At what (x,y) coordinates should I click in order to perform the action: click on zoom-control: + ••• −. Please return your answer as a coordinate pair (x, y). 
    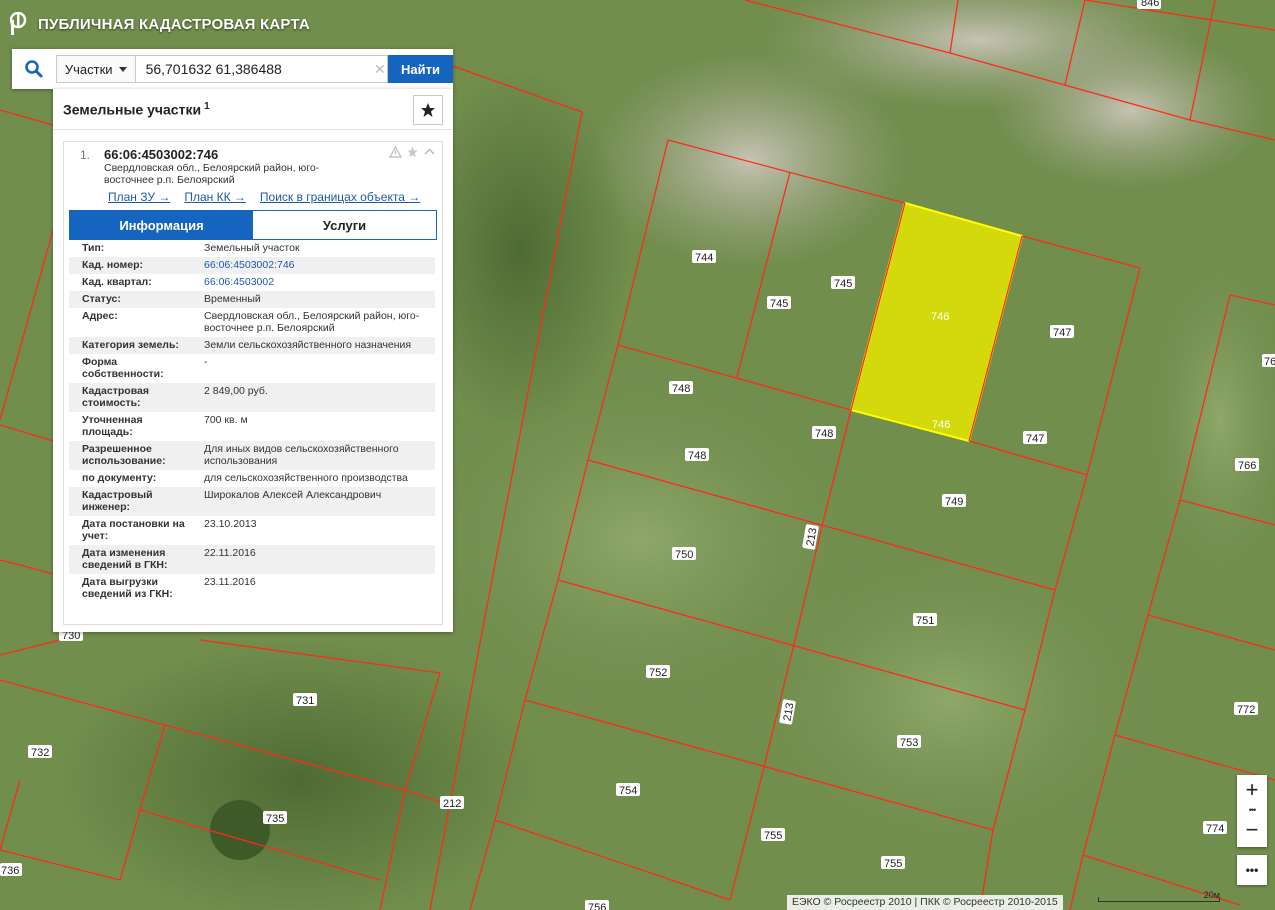
    Looking at the image, I should click on (1252, 811).